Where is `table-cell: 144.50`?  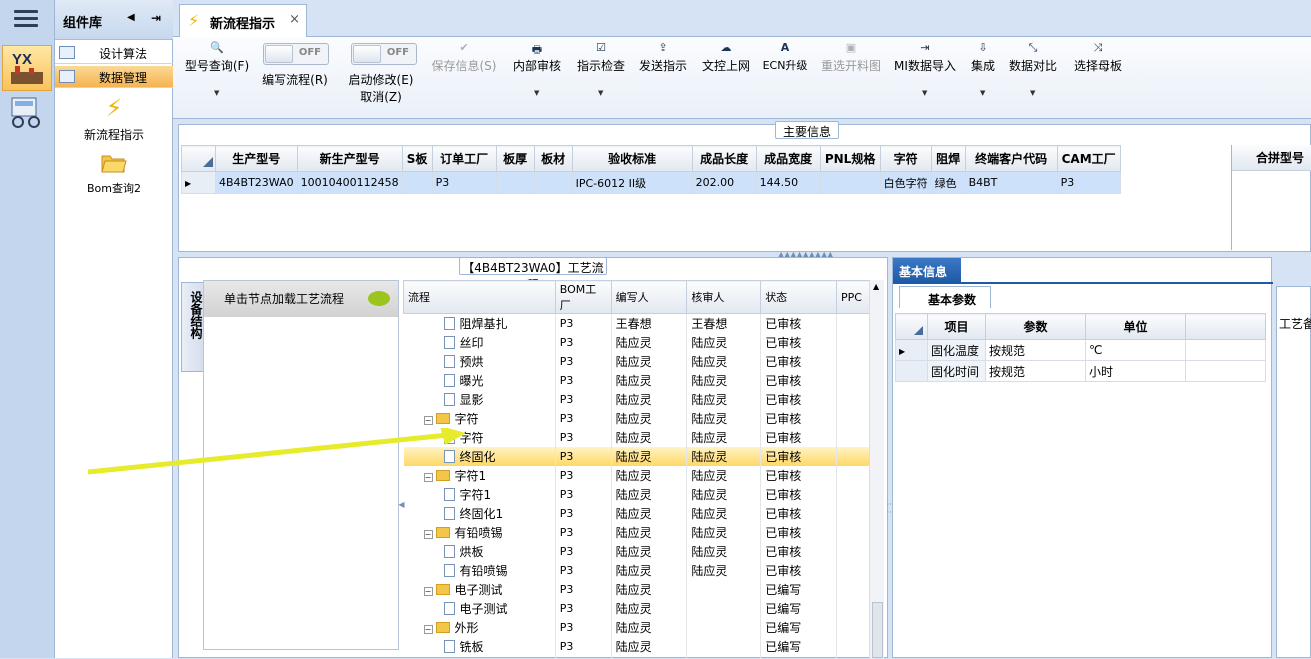
table-cell: 144.50 is located at coordinates (788, 183).